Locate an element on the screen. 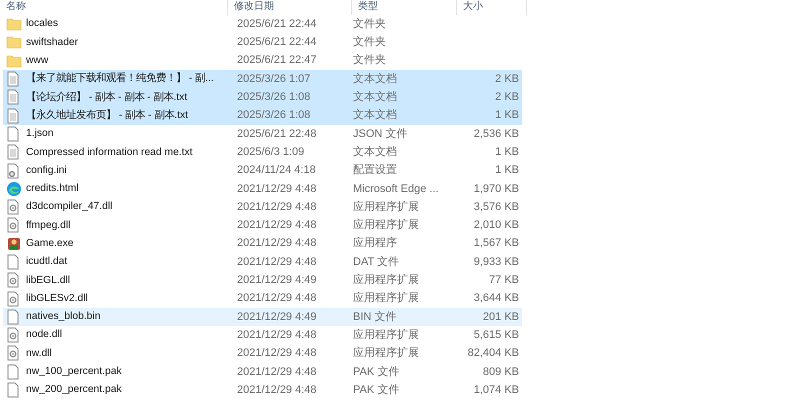 The width and height of the screenshot is (800, 407). file-row: www 2025/6/21 22:47 文件夹 is located at coordinates (262, 61).